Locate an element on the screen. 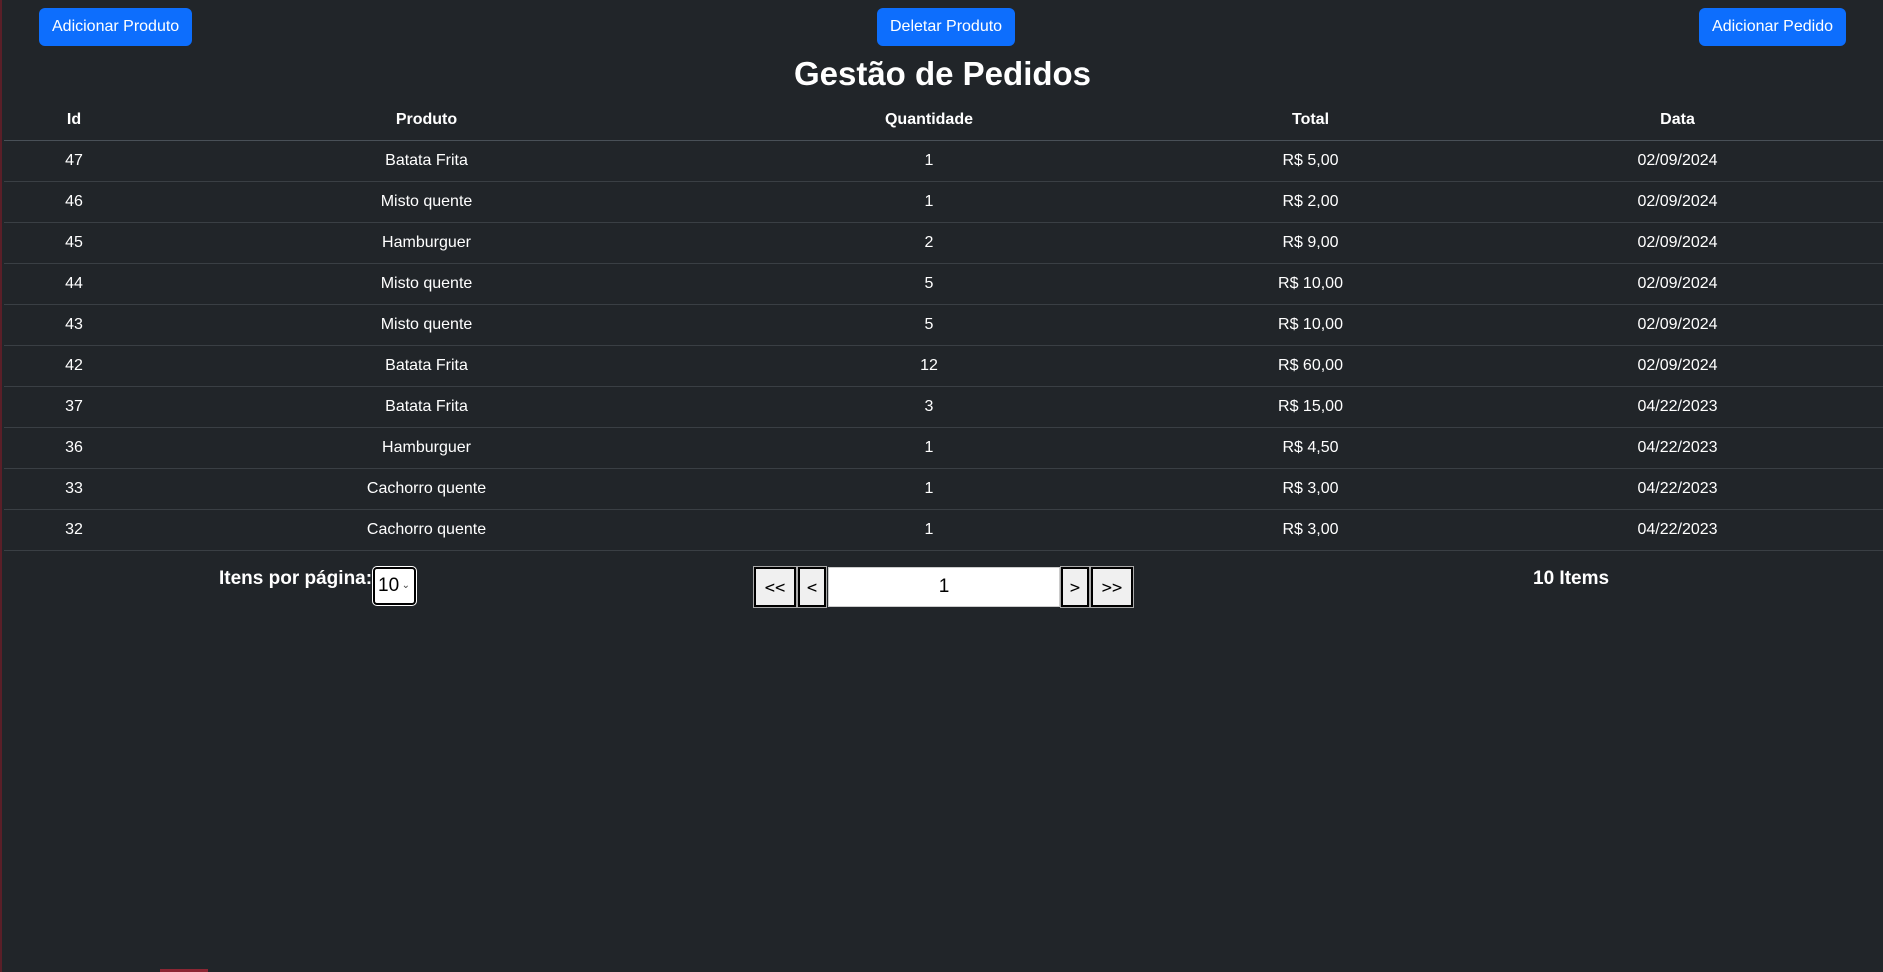 The image size is (1883, 972). items-per-page-select: 10 ⌄ is located at coordinates (394, 586).